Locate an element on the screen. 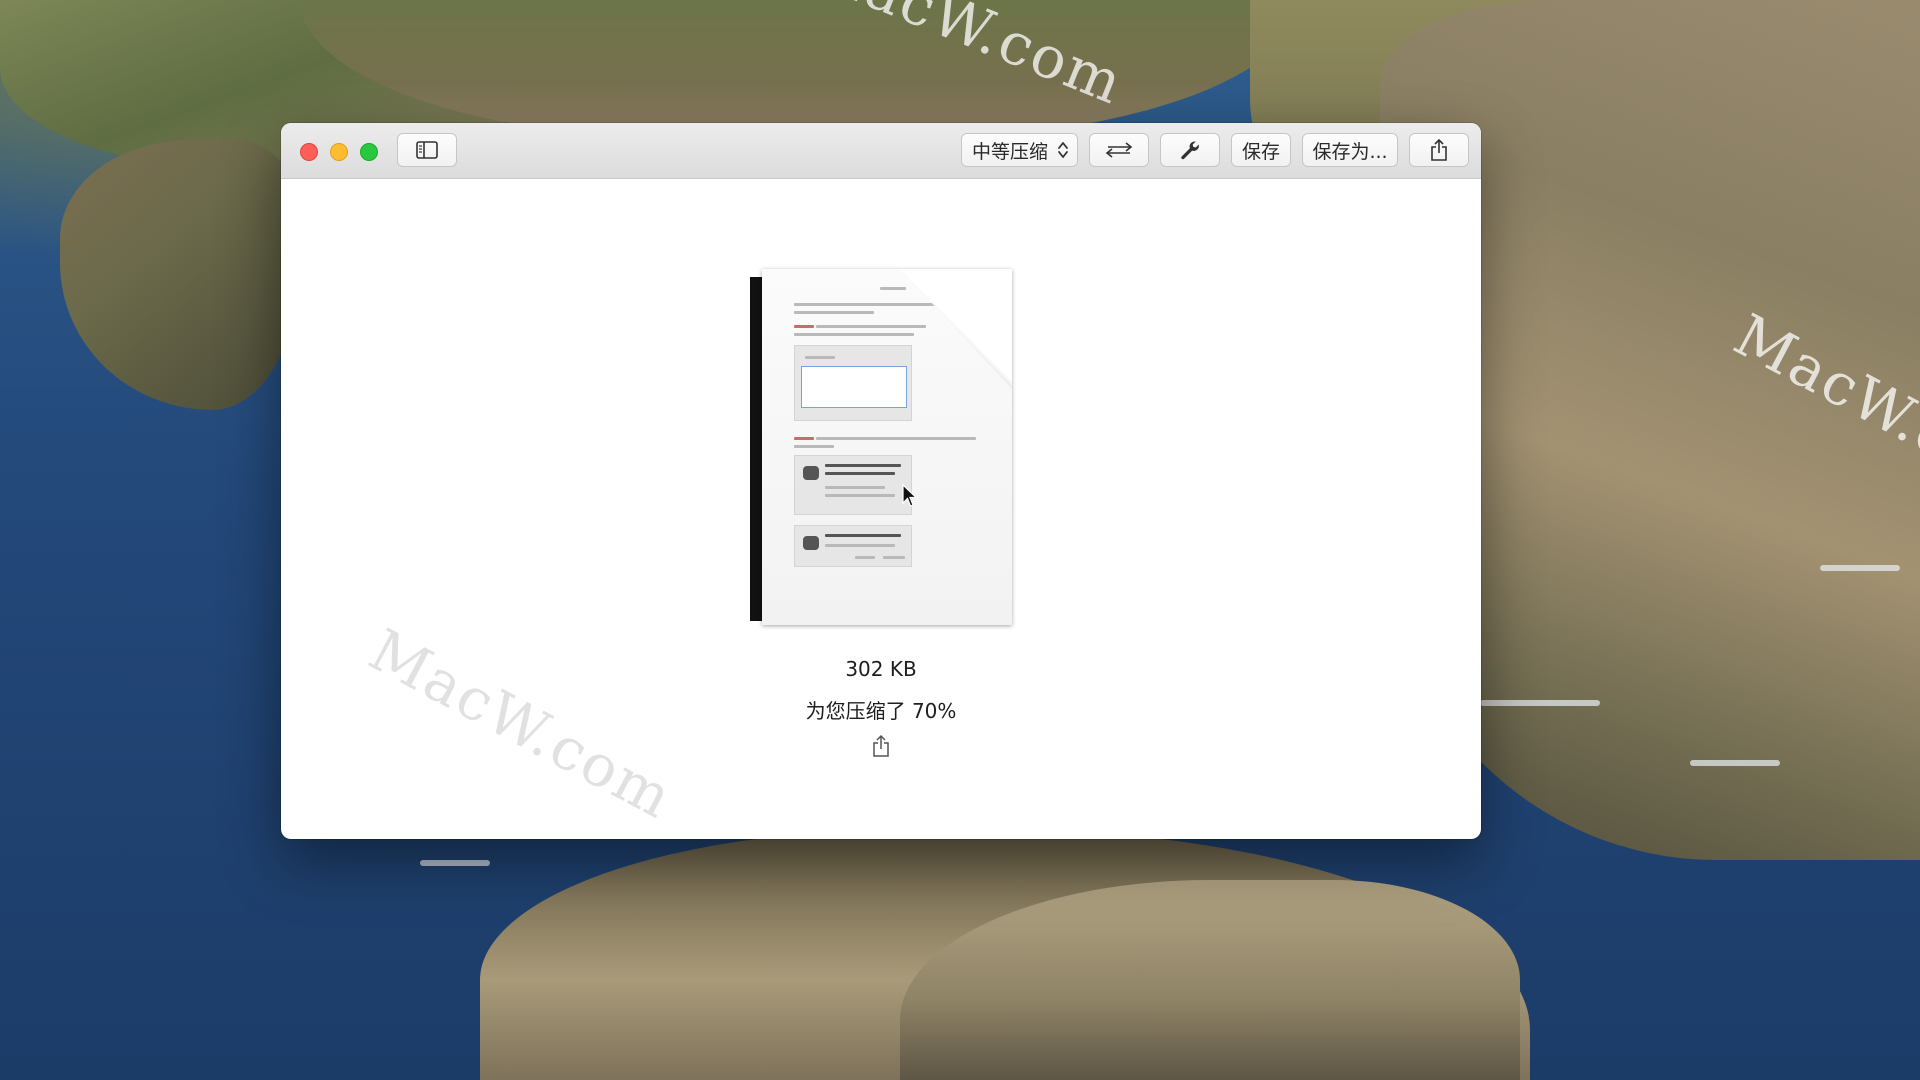  swap-arrows-icon is located at coordinates (1119, 150).